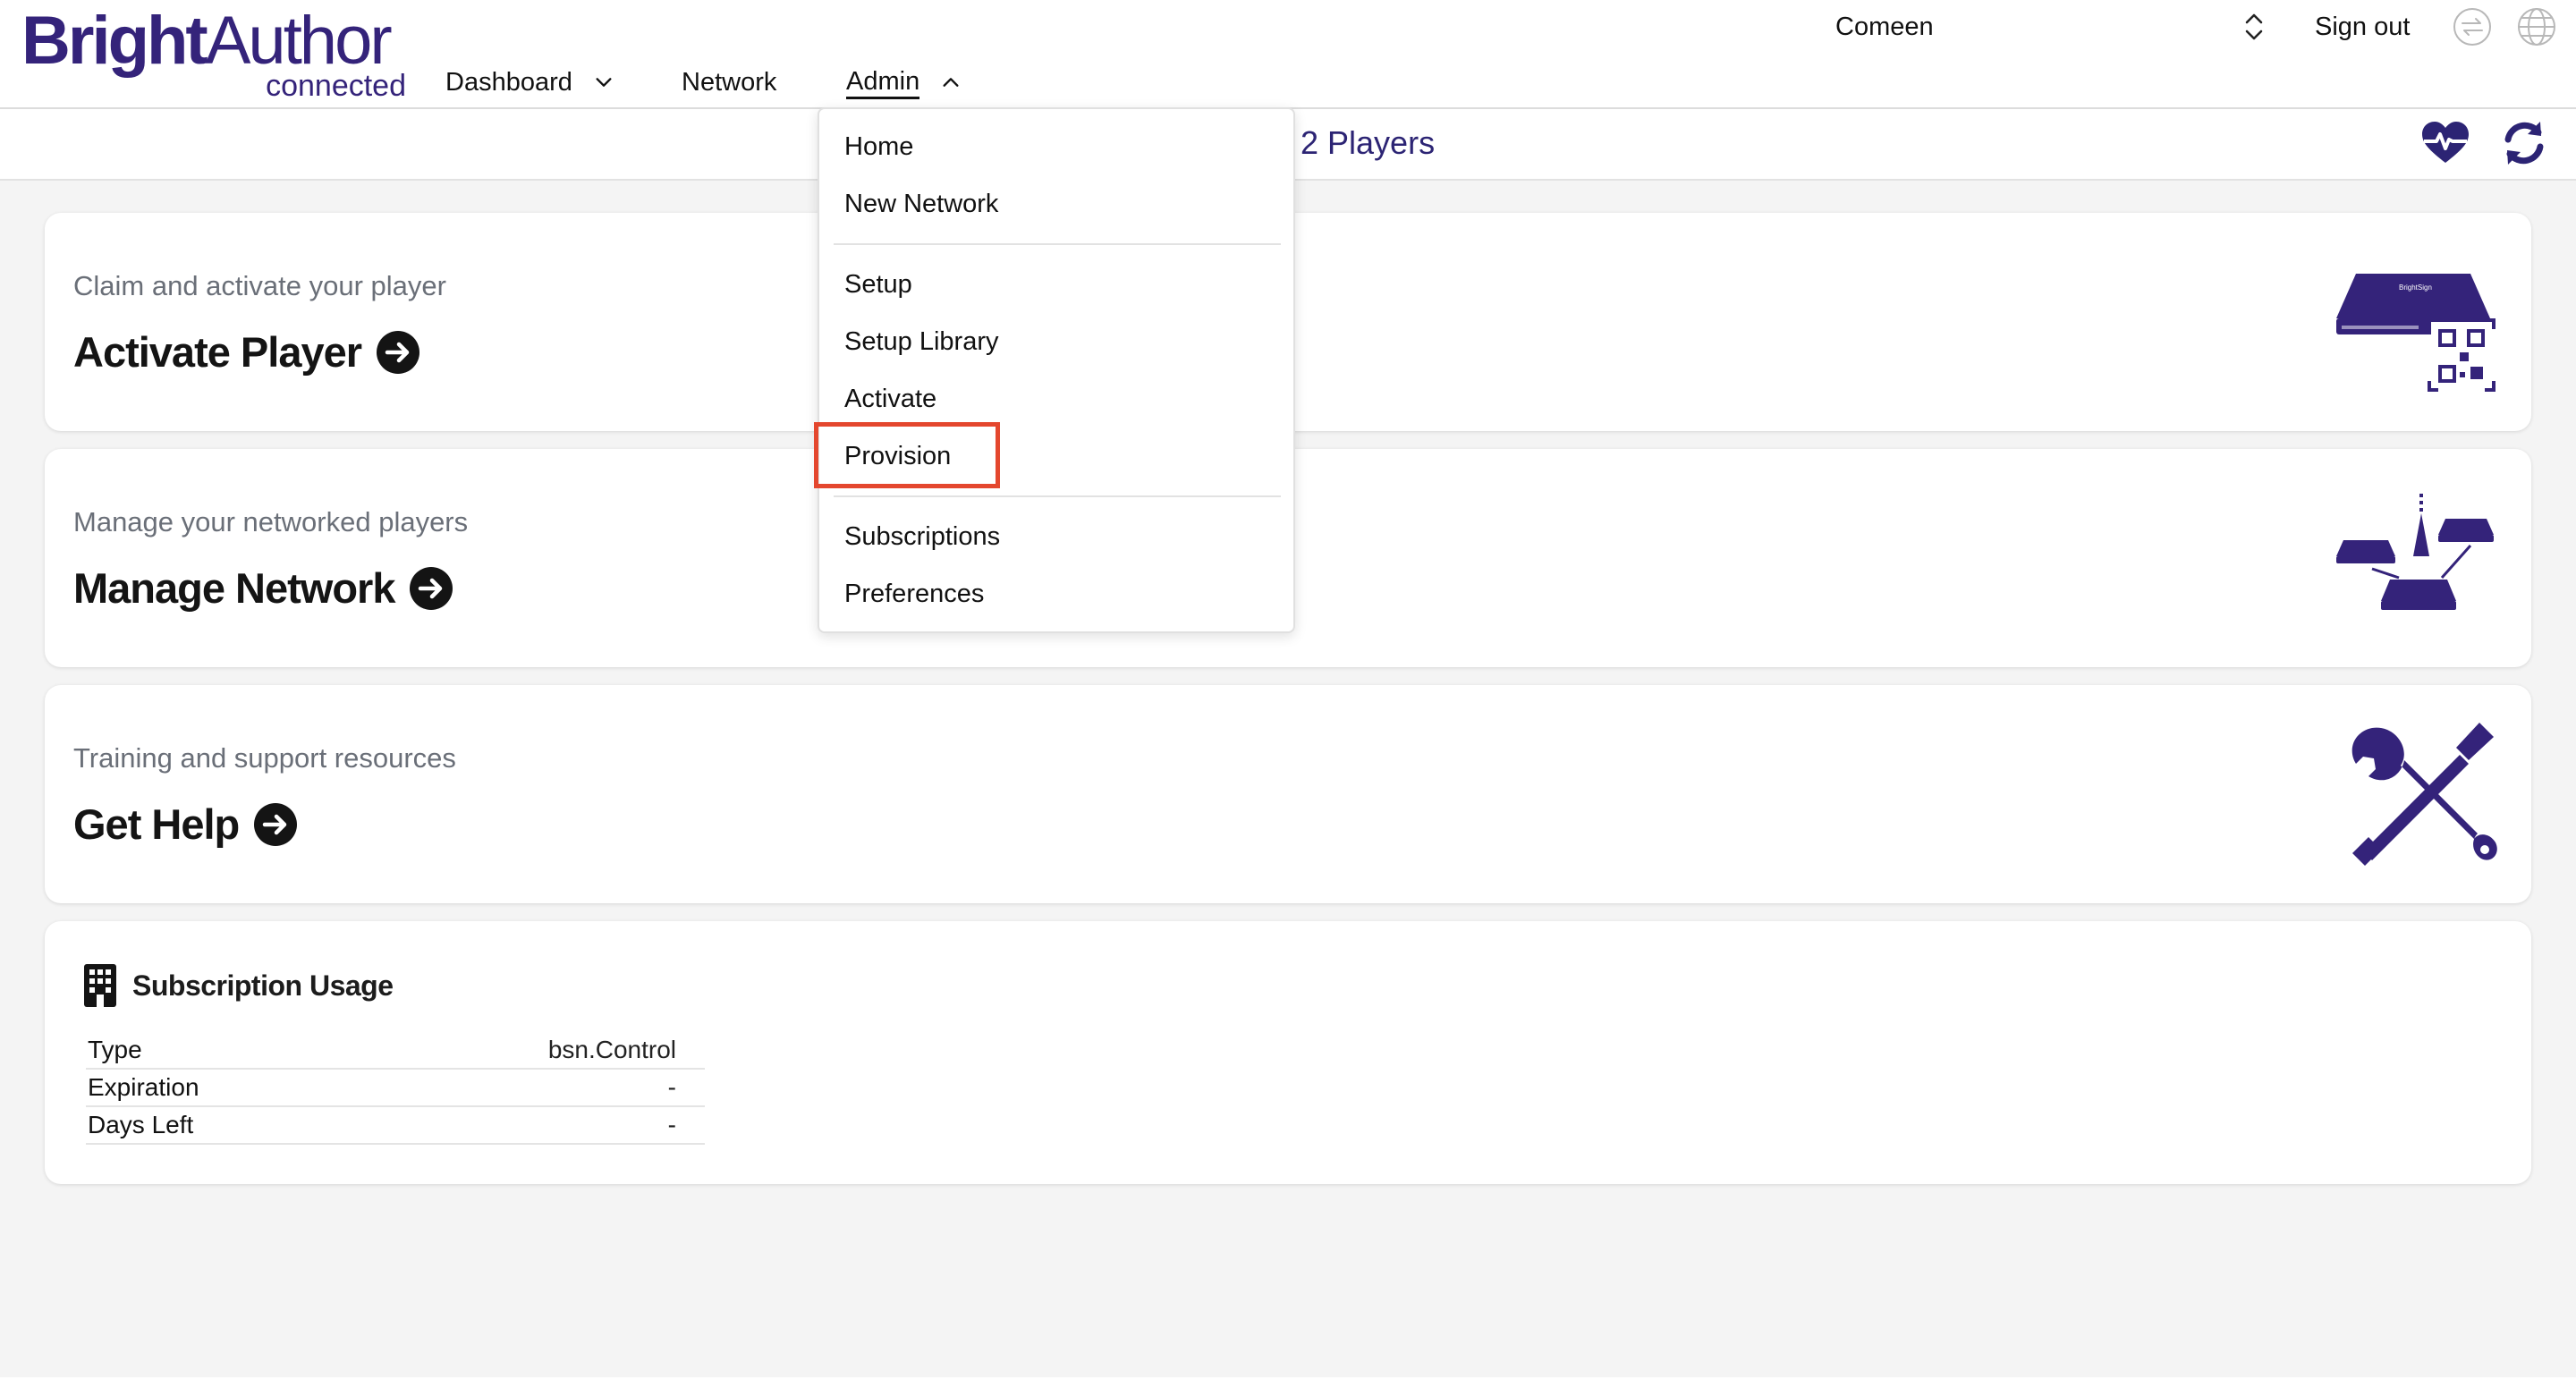 The image size is (2576, 1388). Describe the element at coordinates (100, 986) in the screenshot. I see `building-icon` at that location.